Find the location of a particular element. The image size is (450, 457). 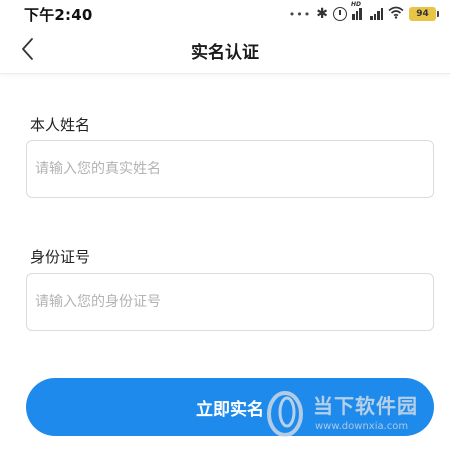

nav-bar: 实名认证 is located at coordinates (225, 51).